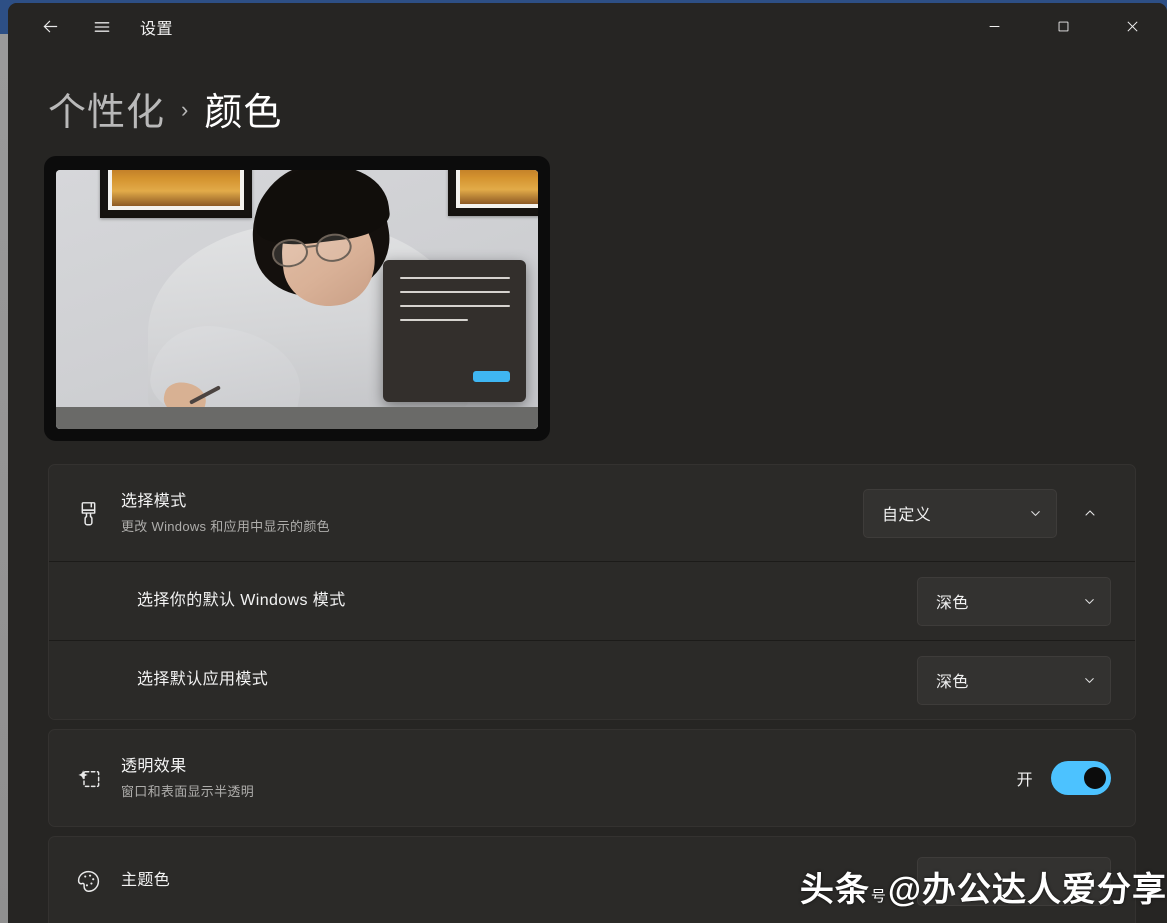 This screenshot has height=923, width=1167. What do you see at coordinates (519, 881) in the screenshot?
I see `row-accent-color-text: 主题色` at bounding box center [519, 881].